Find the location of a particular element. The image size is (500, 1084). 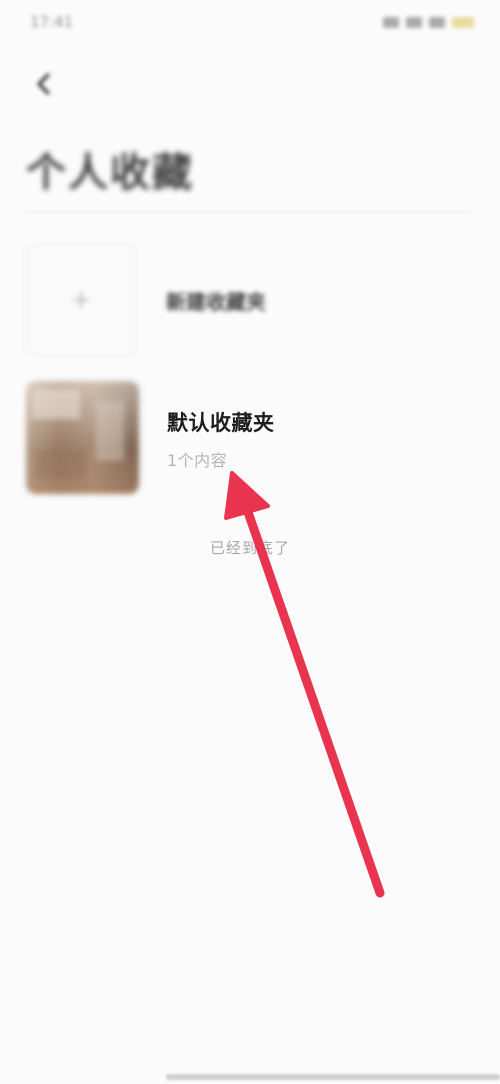

home-indicator is located at coordinates (333, 1077).